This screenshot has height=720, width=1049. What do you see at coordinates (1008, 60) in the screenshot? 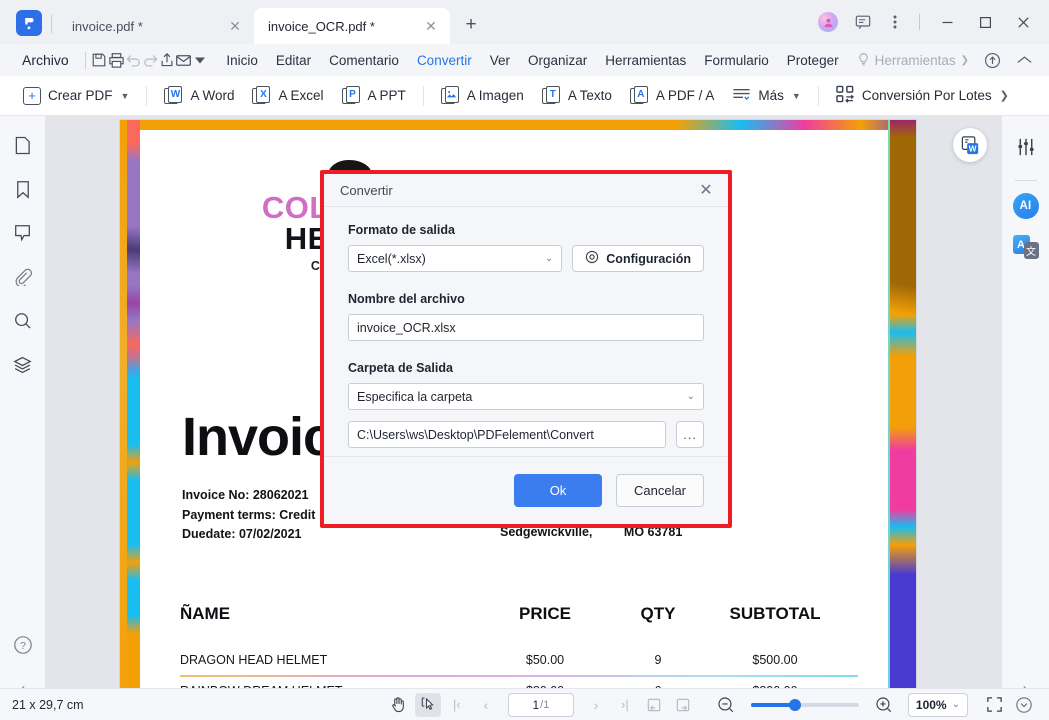
I see `menu-right-group` at bounding box center [1008, 60].